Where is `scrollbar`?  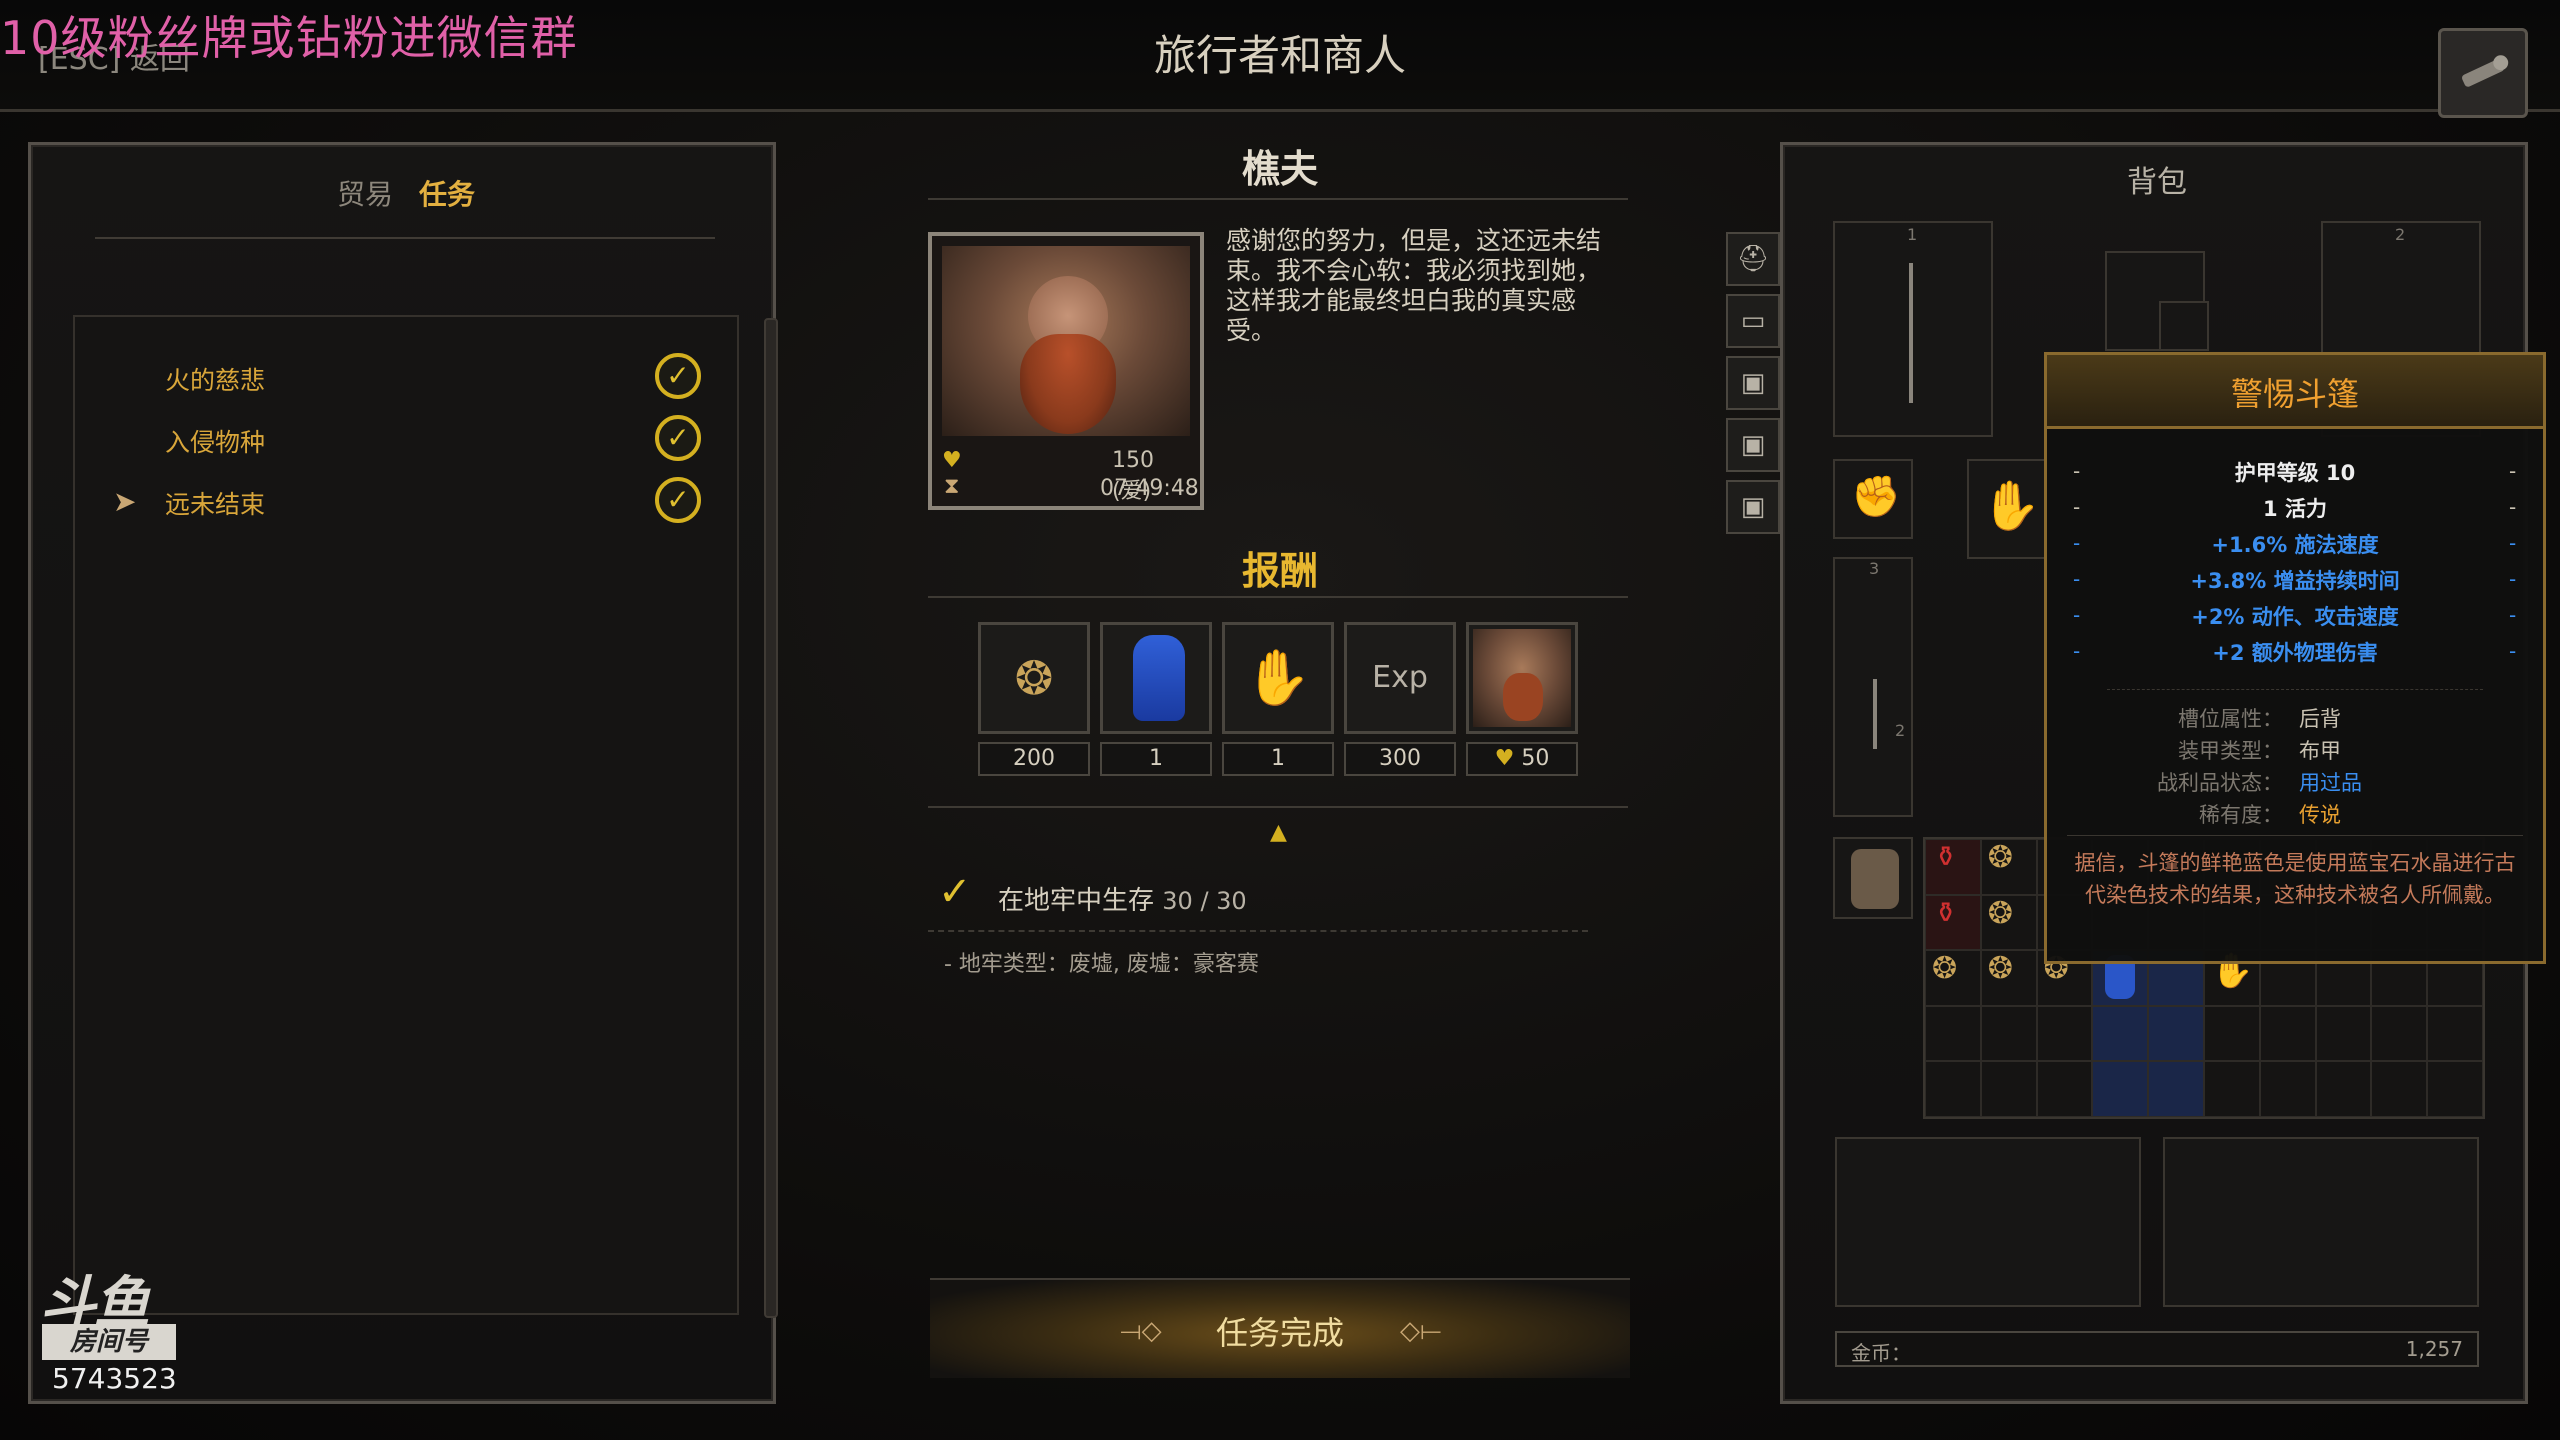
scrollbar is located at coordinates (771, 818).